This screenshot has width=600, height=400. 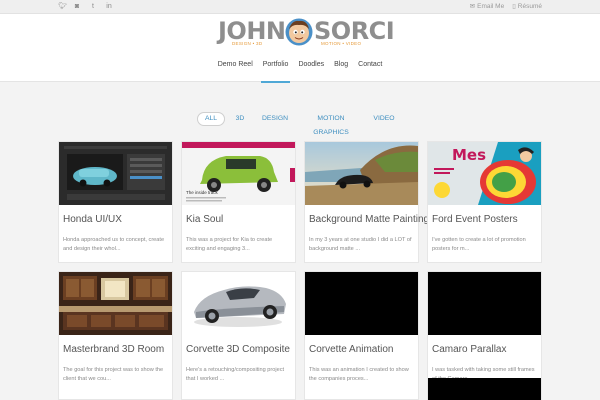 I want to click on tumblr-icon: t, so click(x=93, y=7).